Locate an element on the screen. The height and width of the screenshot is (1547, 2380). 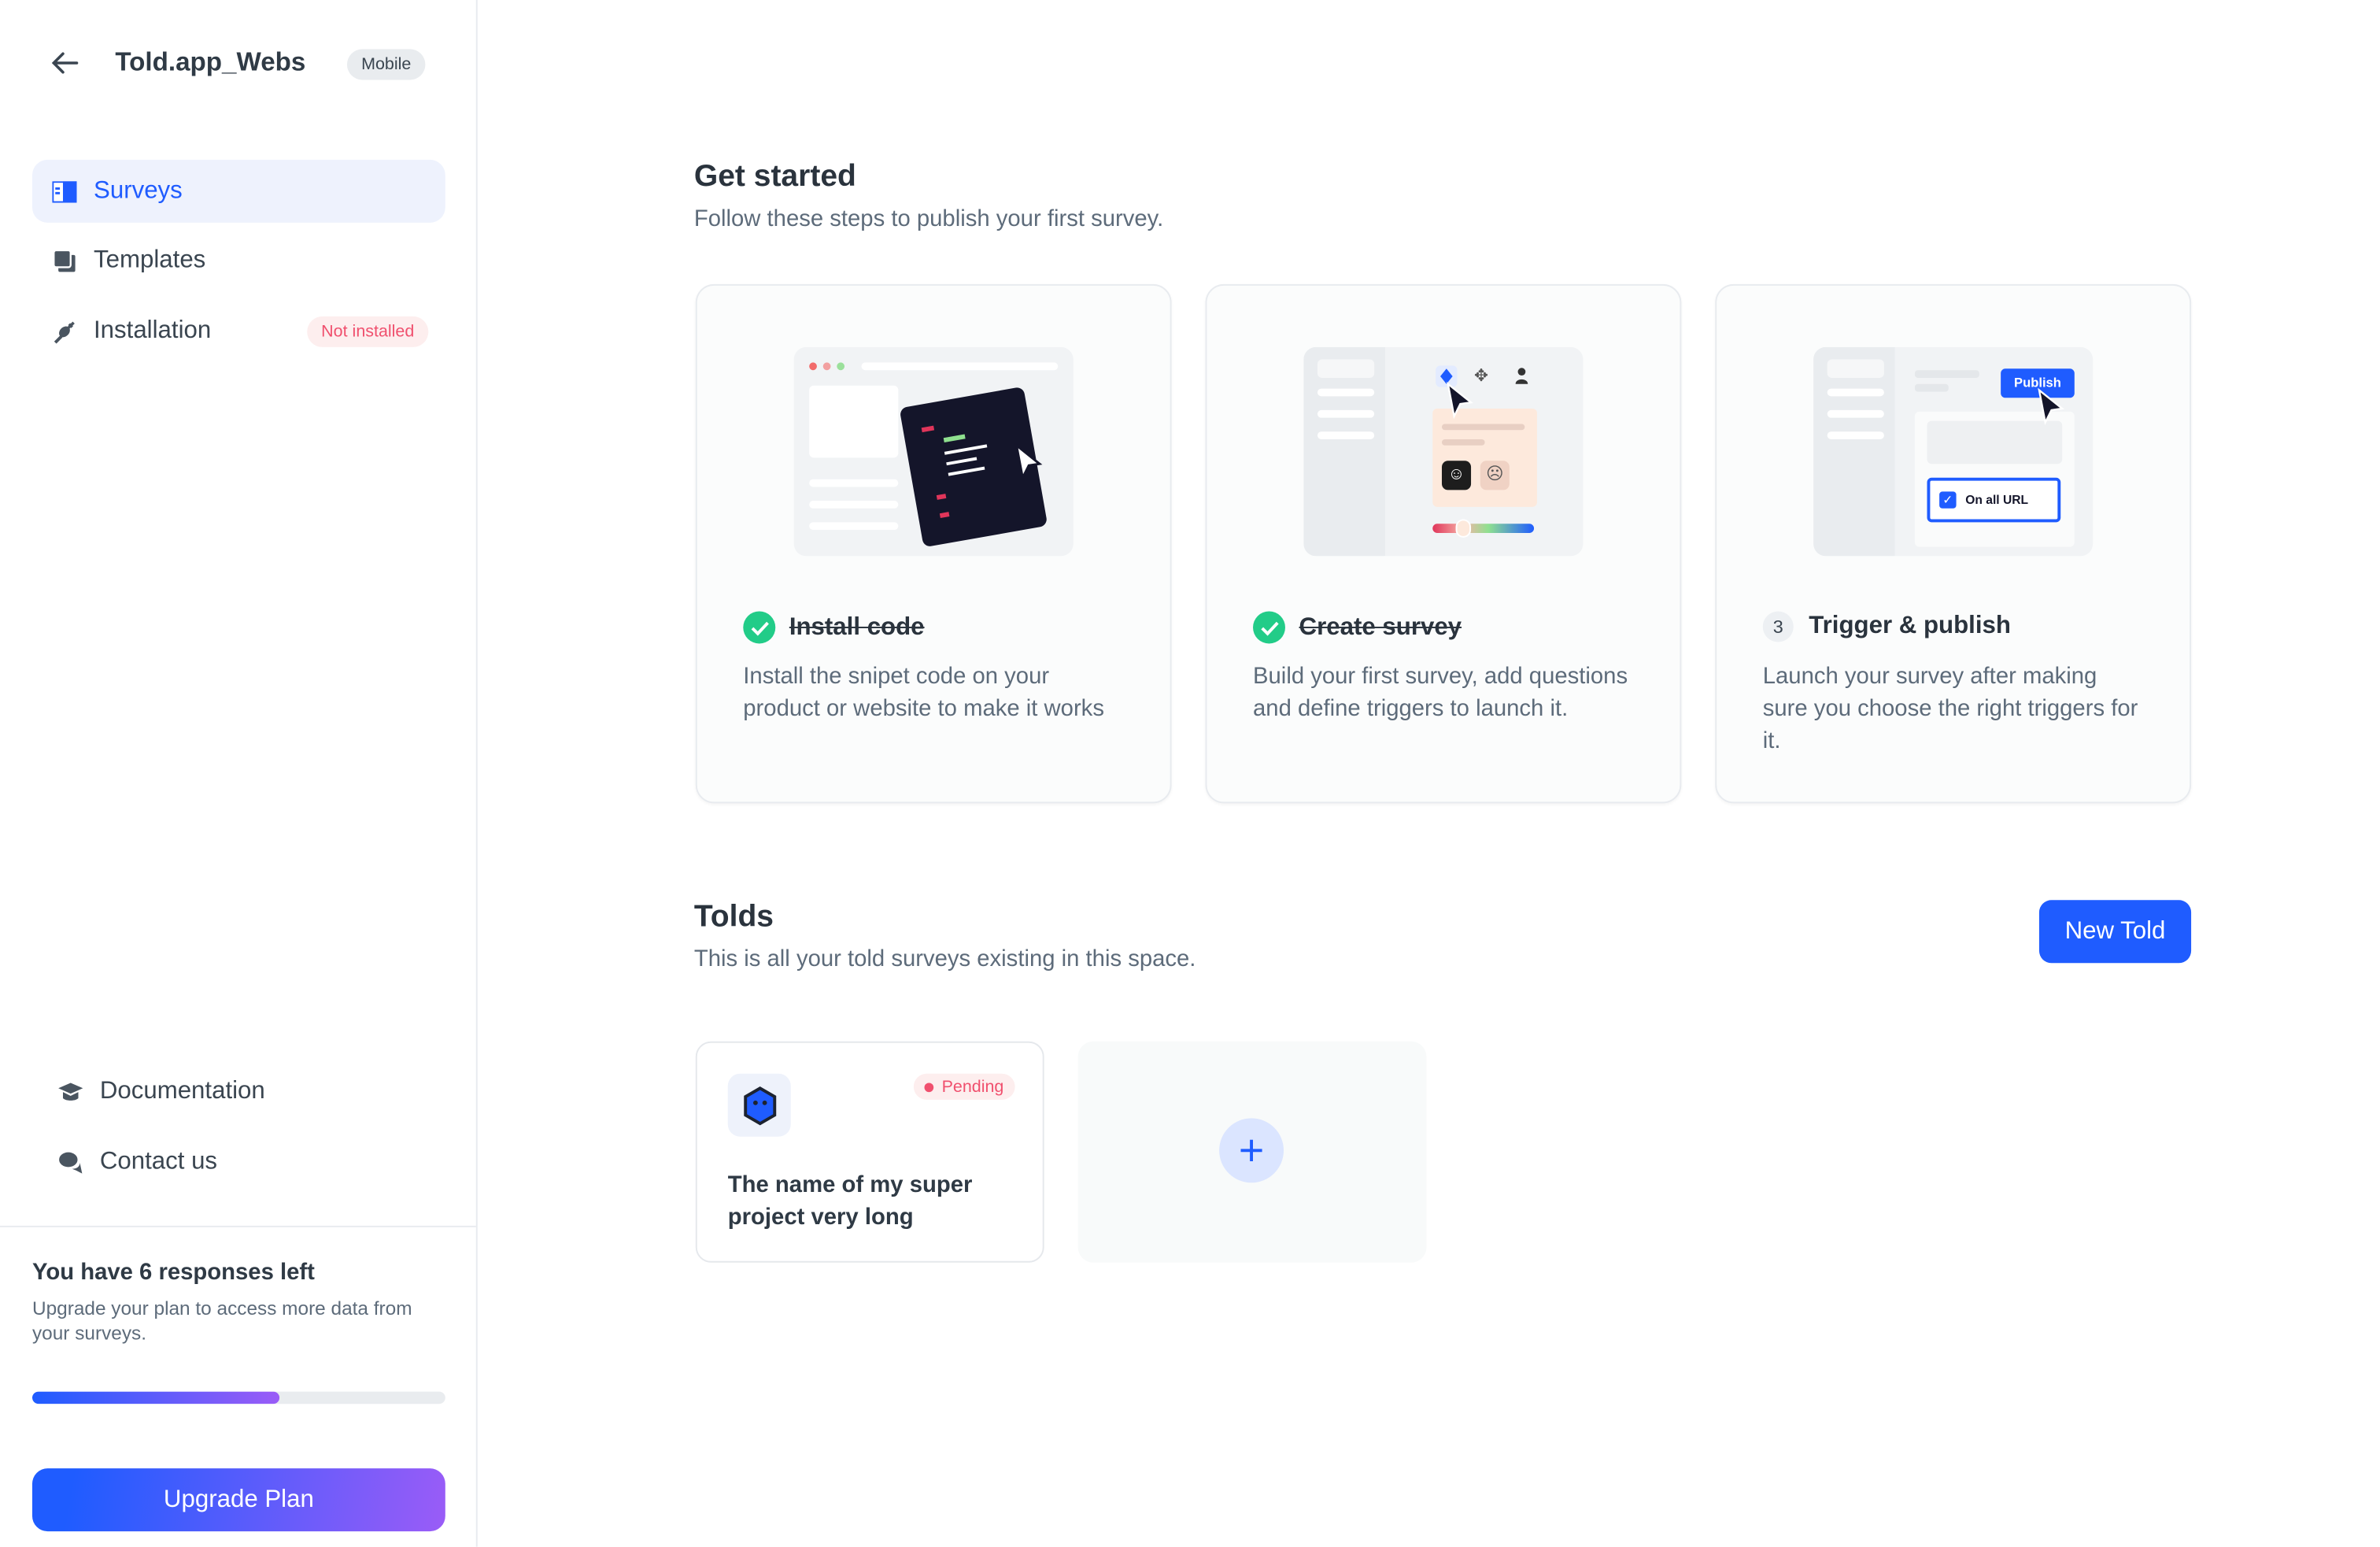
plus-icon is located at coordinates (1251, 1150).